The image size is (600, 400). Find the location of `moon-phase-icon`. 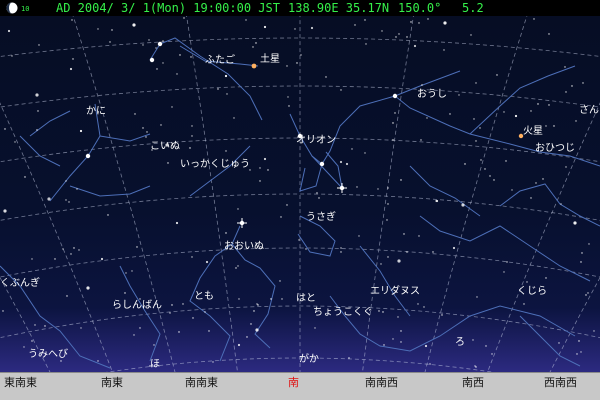

moon-phase-icon is located at coordinates (12, 8).